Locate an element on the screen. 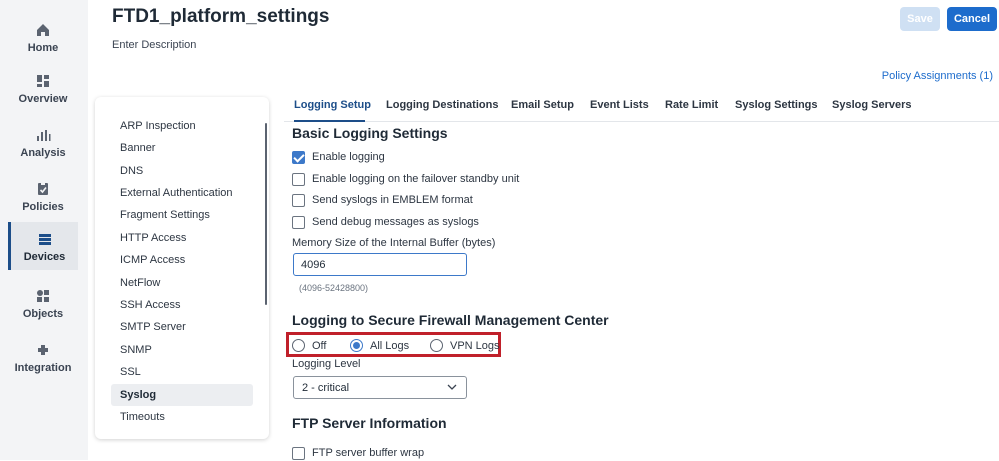 Image resolution: width=999 pixels, height=461 pixels. tab-logging-destinations: Logging Destinations is located at coordinates (442, 105).